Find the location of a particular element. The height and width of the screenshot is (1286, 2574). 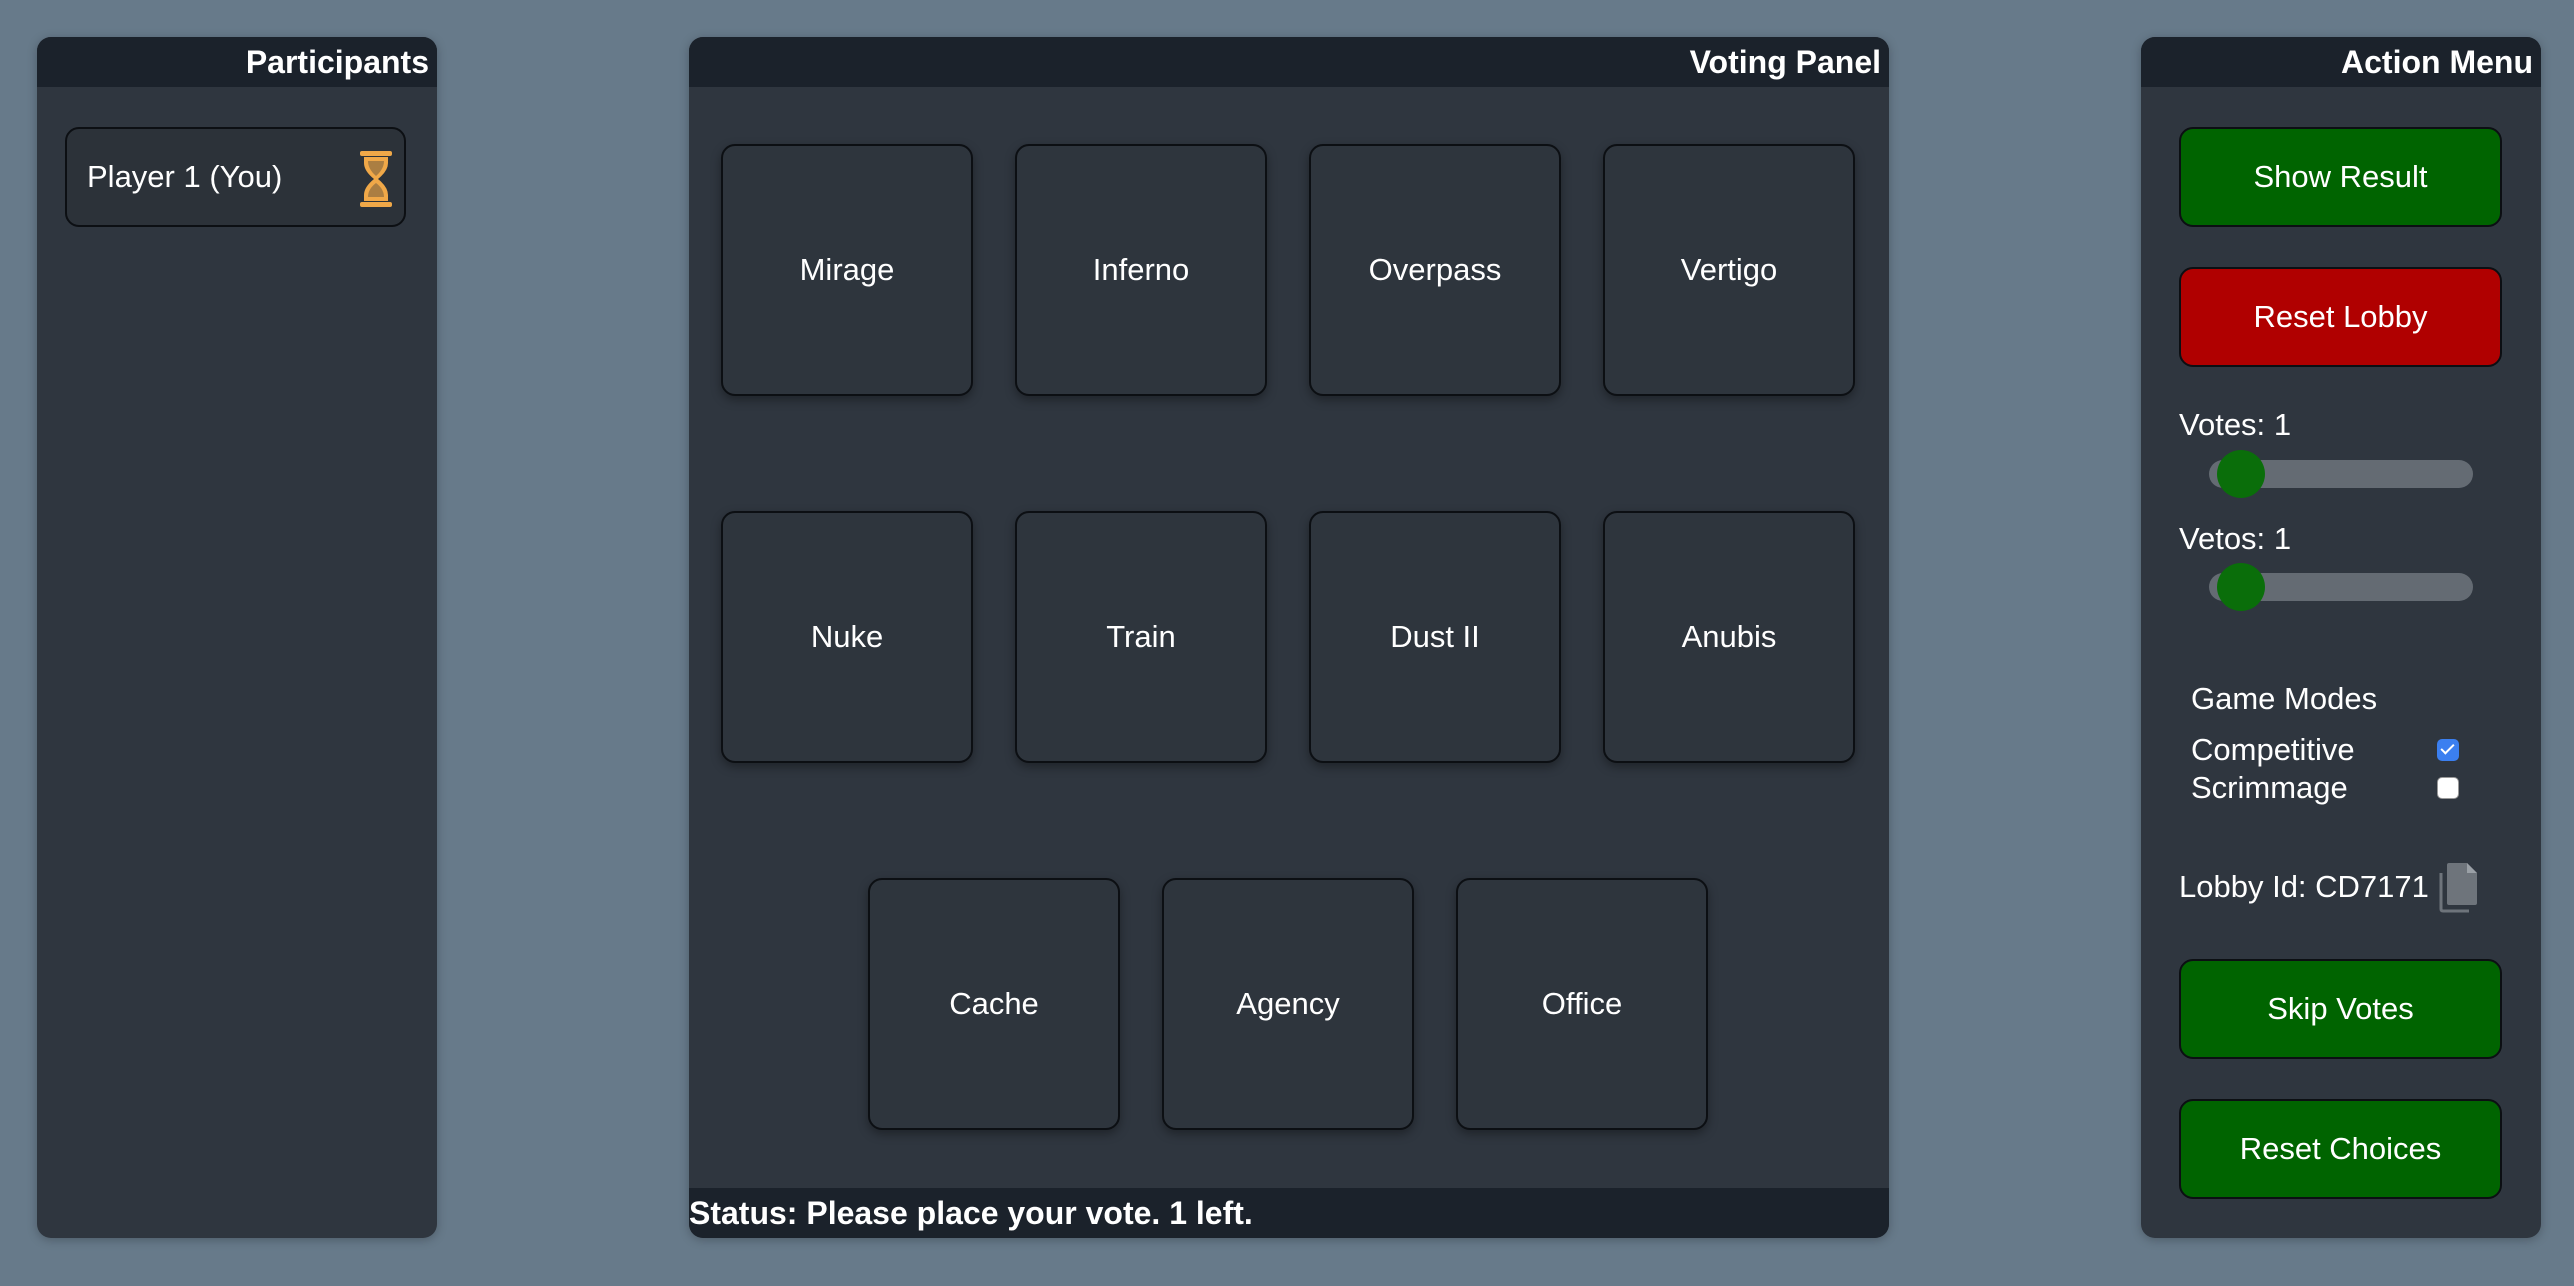

status-bar: Status: Please place your vote. 1 left. is located at coordinates (1289, 1213).